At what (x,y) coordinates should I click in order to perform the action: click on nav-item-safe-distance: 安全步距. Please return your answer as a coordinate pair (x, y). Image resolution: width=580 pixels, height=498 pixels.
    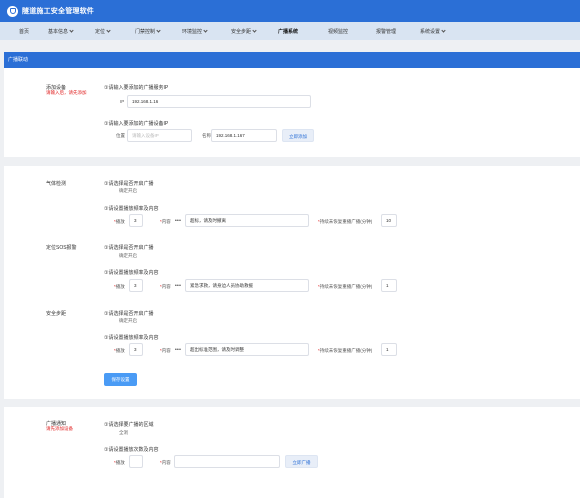
    Looking at the image, I should click on (243, 31).